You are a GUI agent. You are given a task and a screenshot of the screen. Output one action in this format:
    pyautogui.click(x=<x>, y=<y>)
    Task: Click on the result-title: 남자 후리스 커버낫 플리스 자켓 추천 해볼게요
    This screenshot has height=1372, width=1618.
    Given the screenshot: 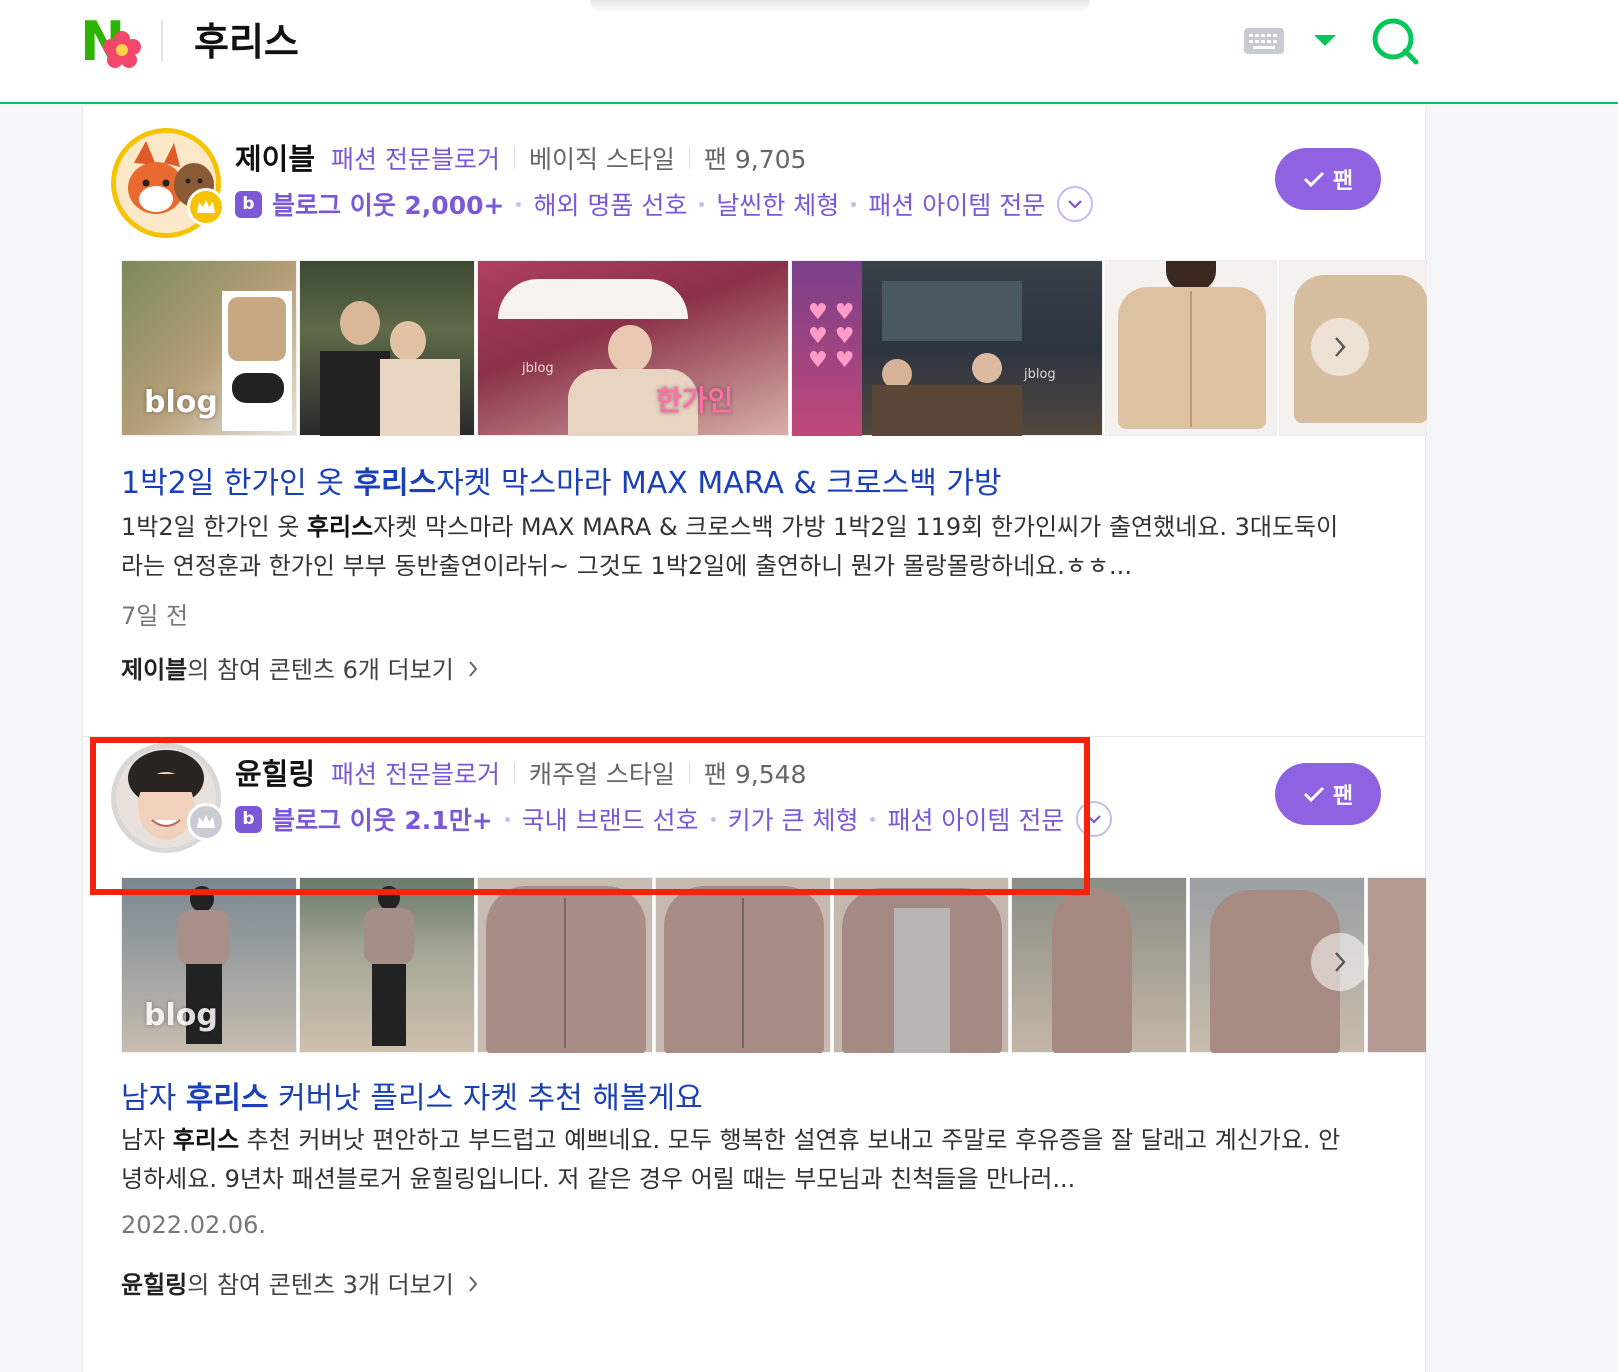 What is the action you would take?
    pyautogui.click(x=412, y=1095)
    